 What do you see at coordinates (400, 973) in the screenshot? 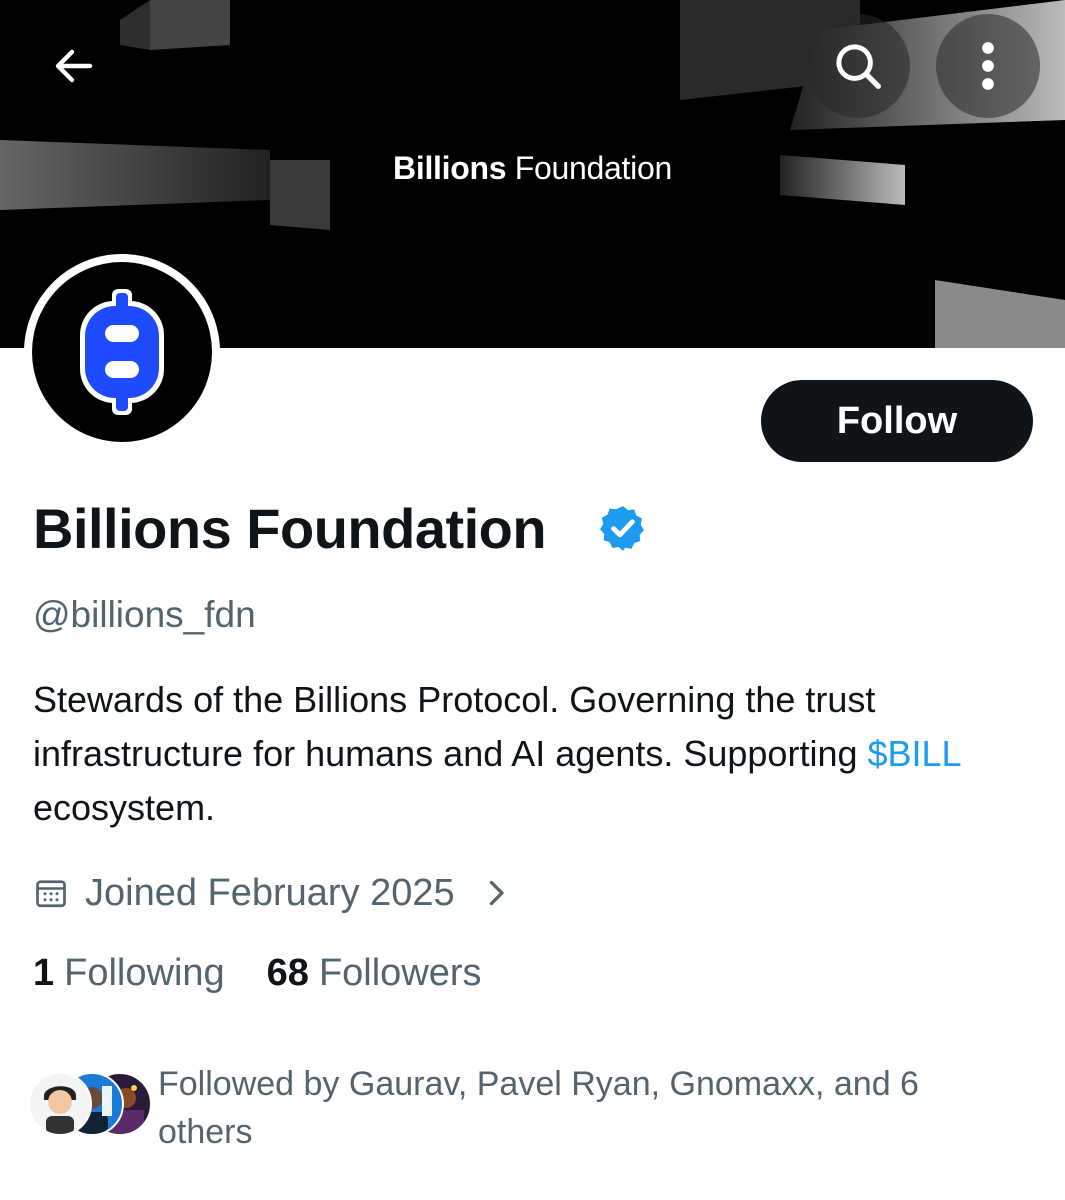
I see `followers-label: Followers` at bounding box center [400, 973].